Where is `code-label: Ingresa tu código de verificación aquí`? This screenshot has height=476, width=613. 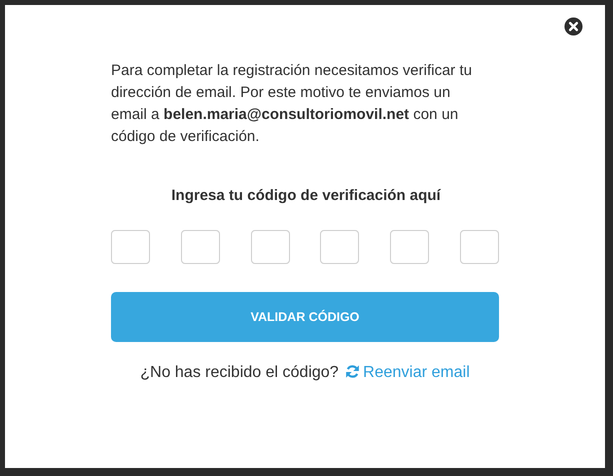 code-label: Ingresa tu código de verificación aquí is located at coordinates (306, 196).